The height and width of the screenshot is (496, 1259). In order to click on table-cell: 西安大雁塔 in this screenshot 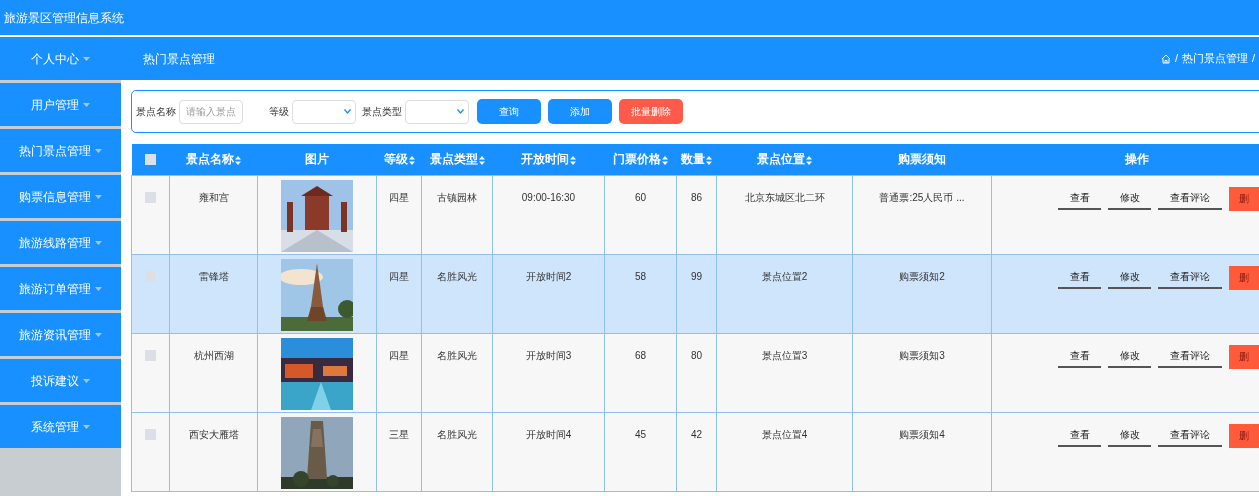, I will do `click(213, 434)`.